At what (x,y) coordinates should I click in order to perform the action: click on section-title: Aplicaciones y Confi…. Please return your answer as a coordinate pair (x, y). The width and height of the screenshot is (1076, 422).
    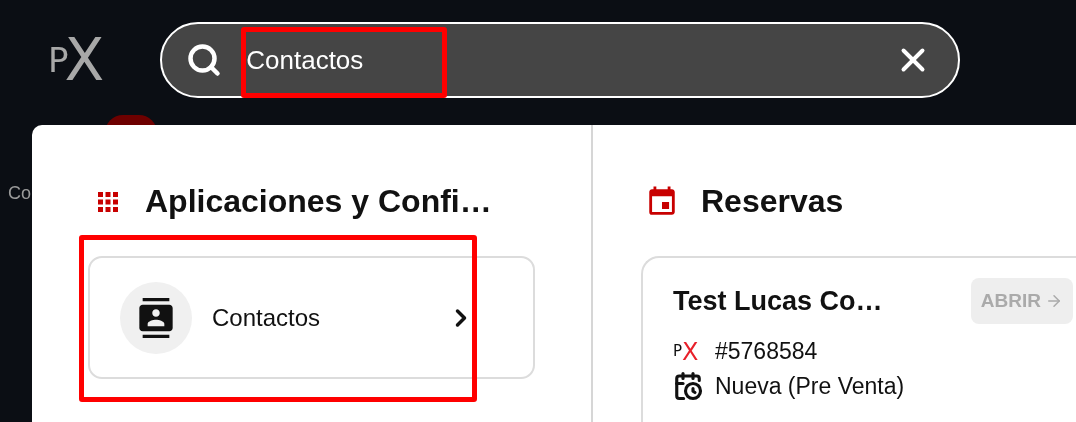
    Looking at the image, I should click on (318, 201).